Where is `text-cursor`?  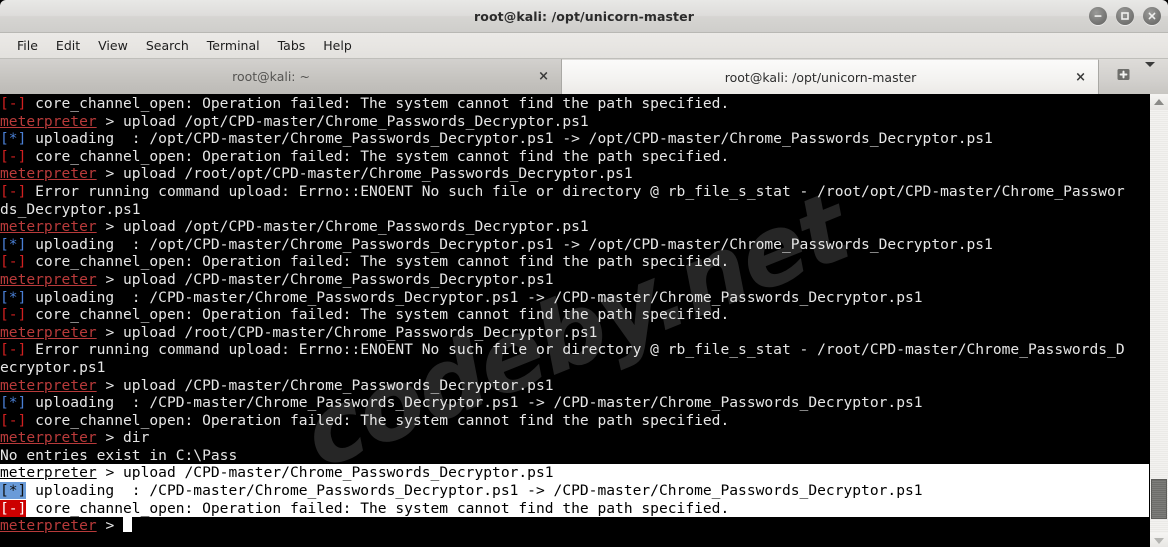 text-cursor is located at coordinates (127, 525).